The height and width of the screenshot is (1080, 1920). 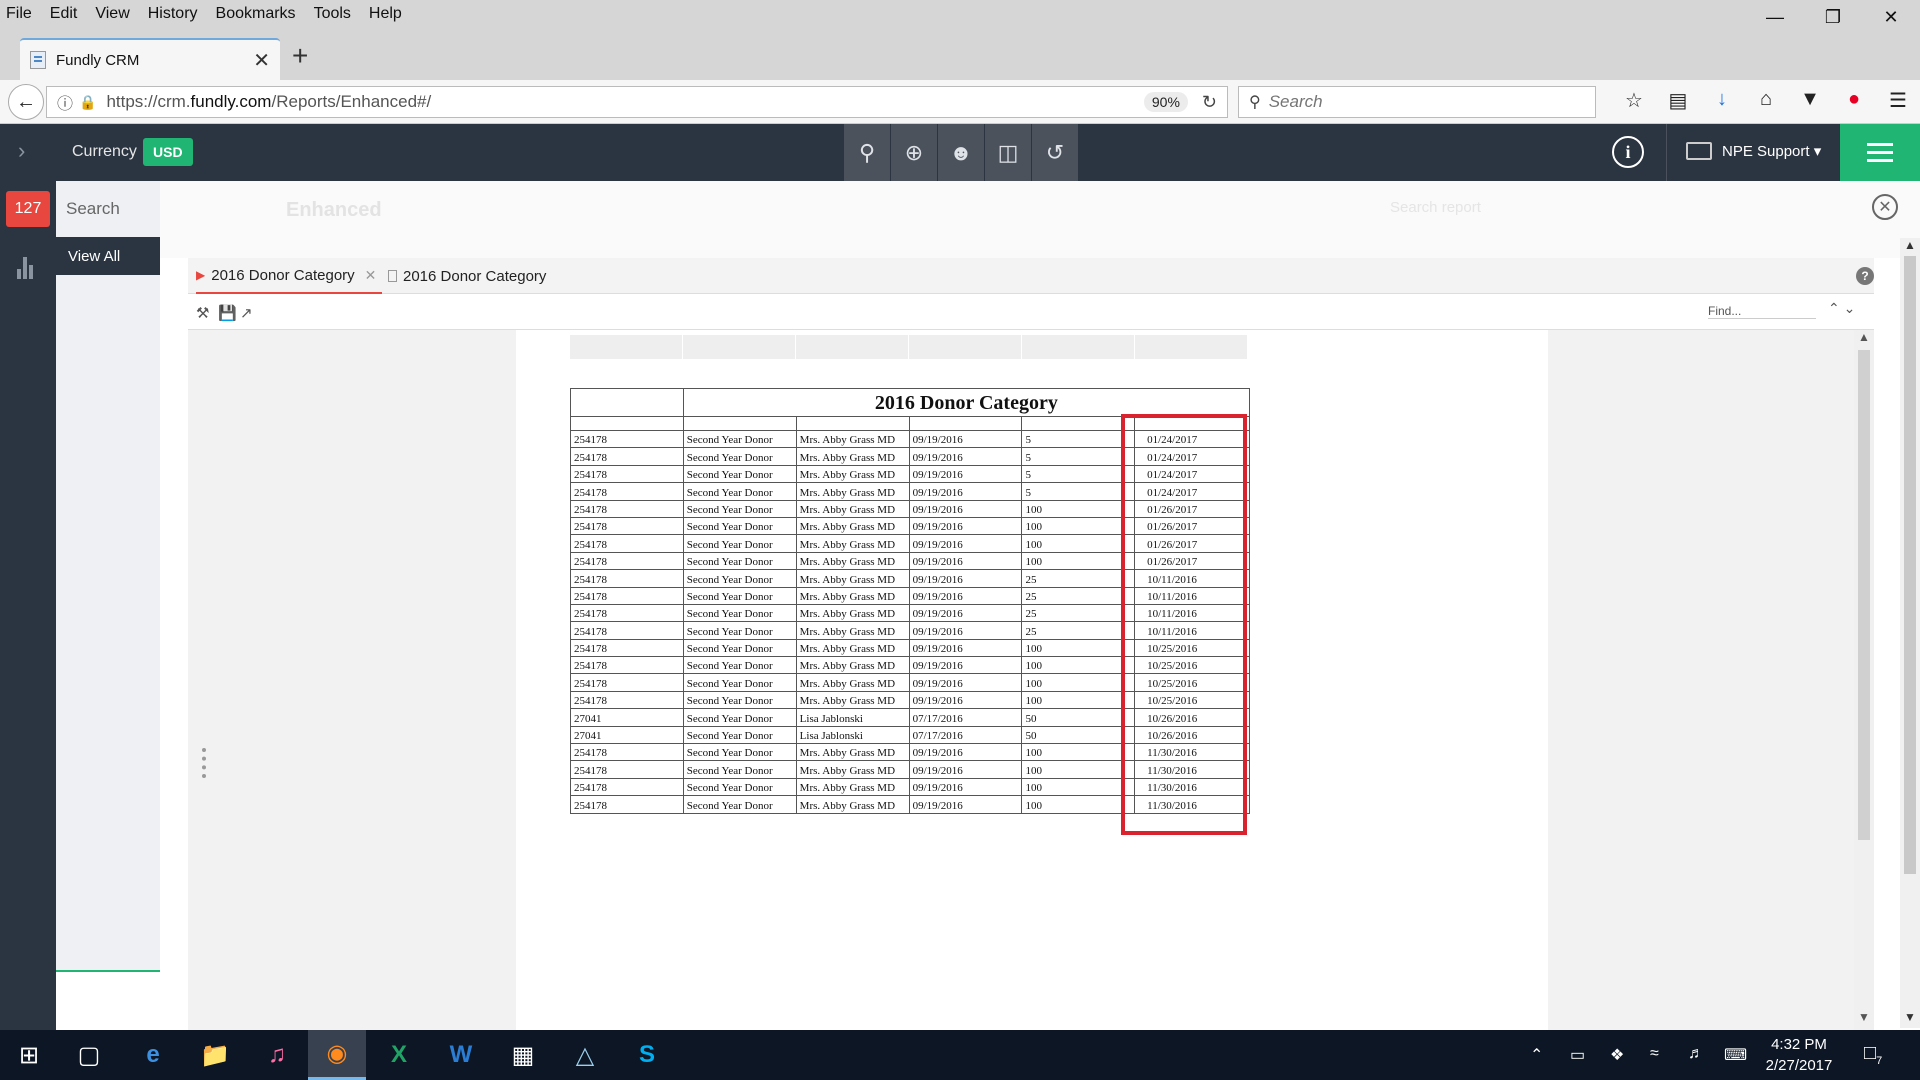 What do you see at coordinates (202, 313) in the screenshot?
I see `edit-tools-icon: ⚒` at bounding box center [202, 313].